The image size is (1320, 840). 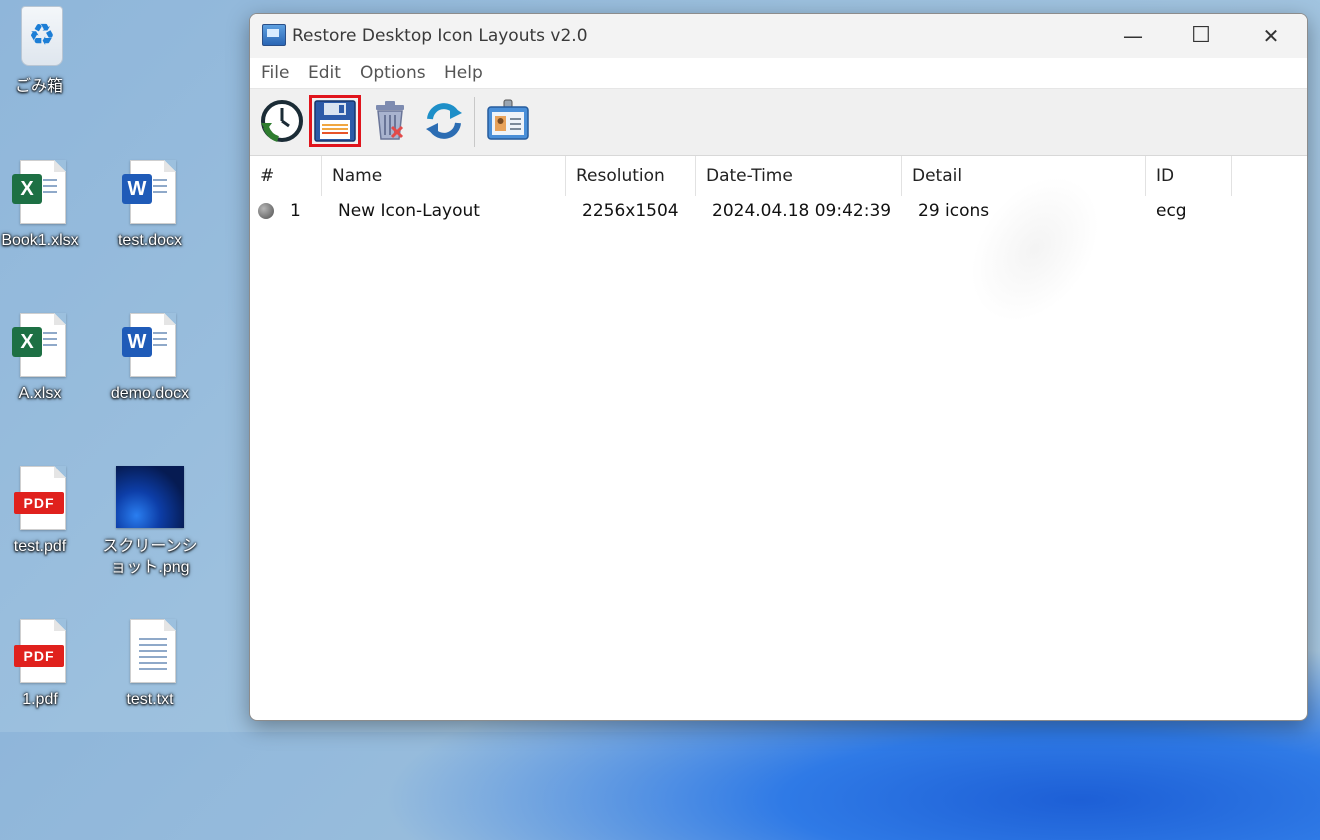 I want to click on app-icon, so click(x=274, y=35).